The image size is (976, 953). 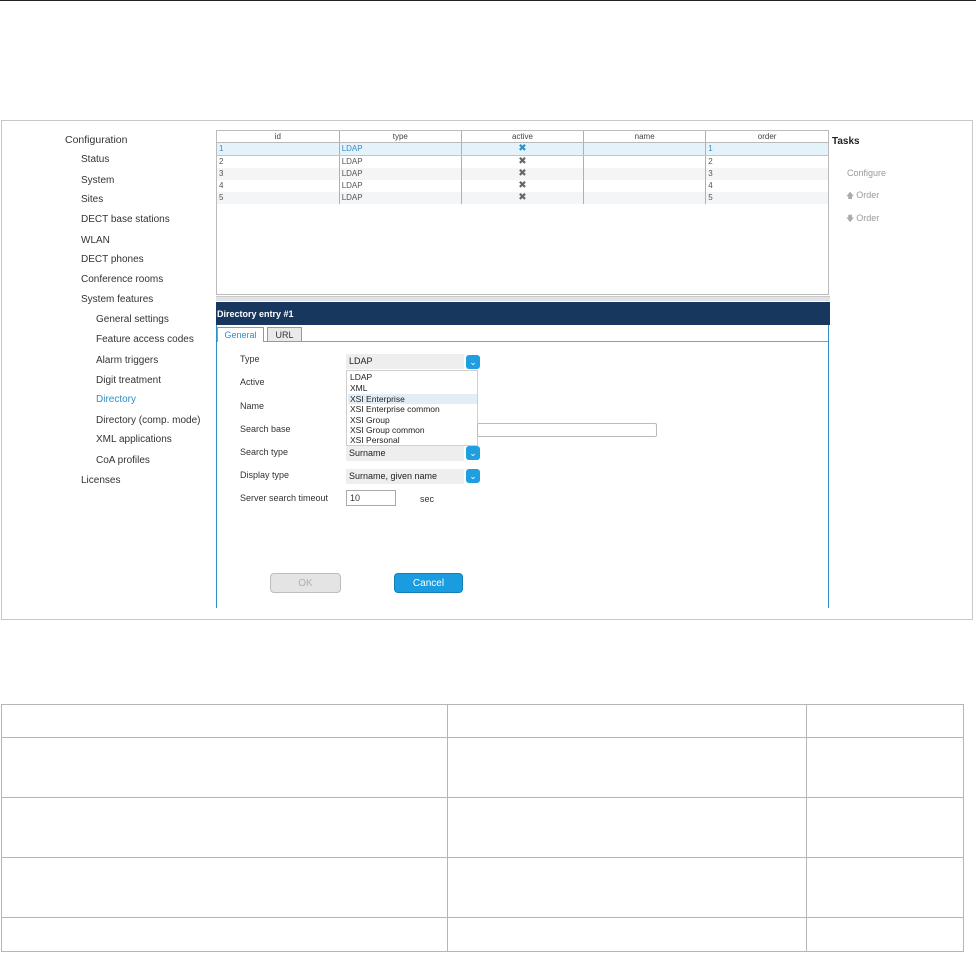 I want to click on cell-order: 5, so click(x=766, y=198).